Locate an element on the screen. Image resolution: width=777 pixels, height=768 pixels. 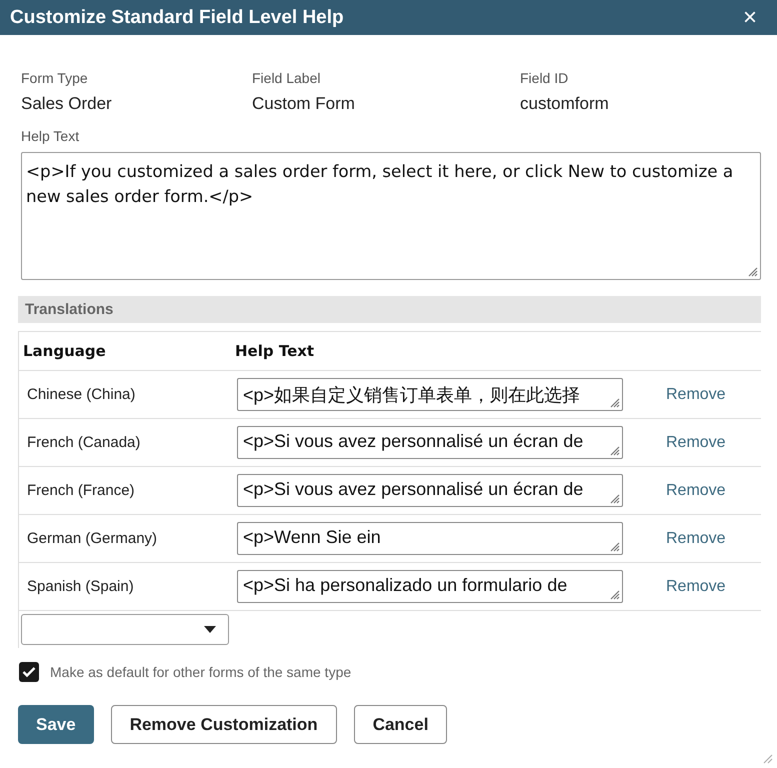
translation-field: <p>Si ha personalizado un formulario de is located at coordinates (430, 586).